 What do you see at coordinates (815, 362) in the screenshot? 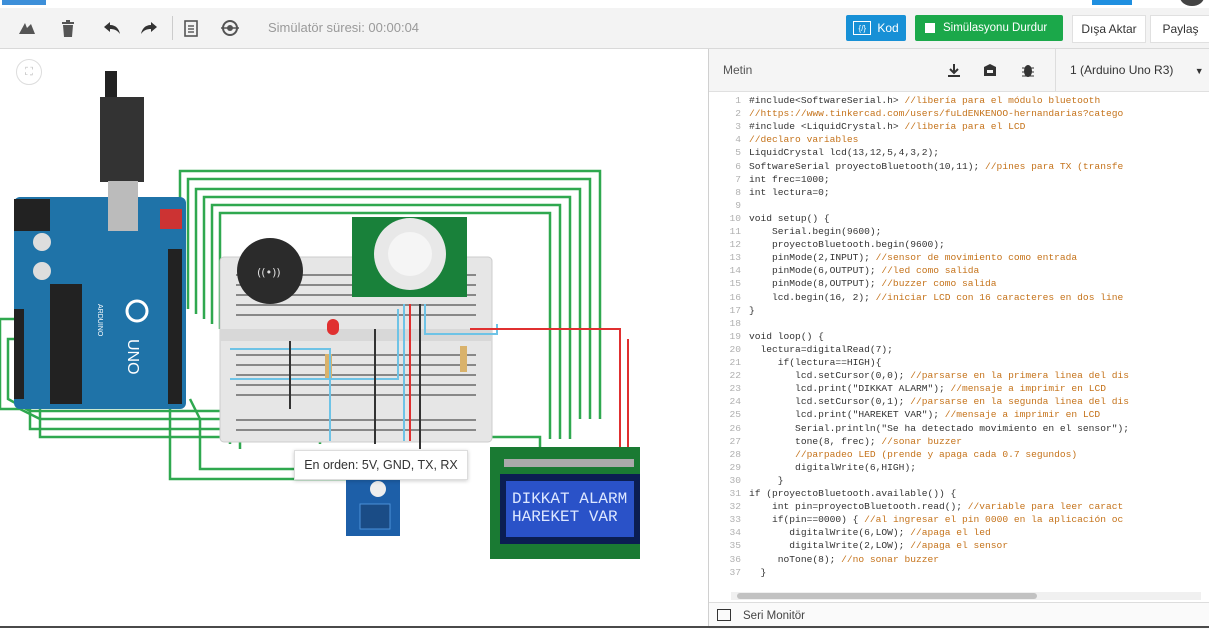
I see `code-text: if(lectura==HIGH){` at bounding box center [815, 362].